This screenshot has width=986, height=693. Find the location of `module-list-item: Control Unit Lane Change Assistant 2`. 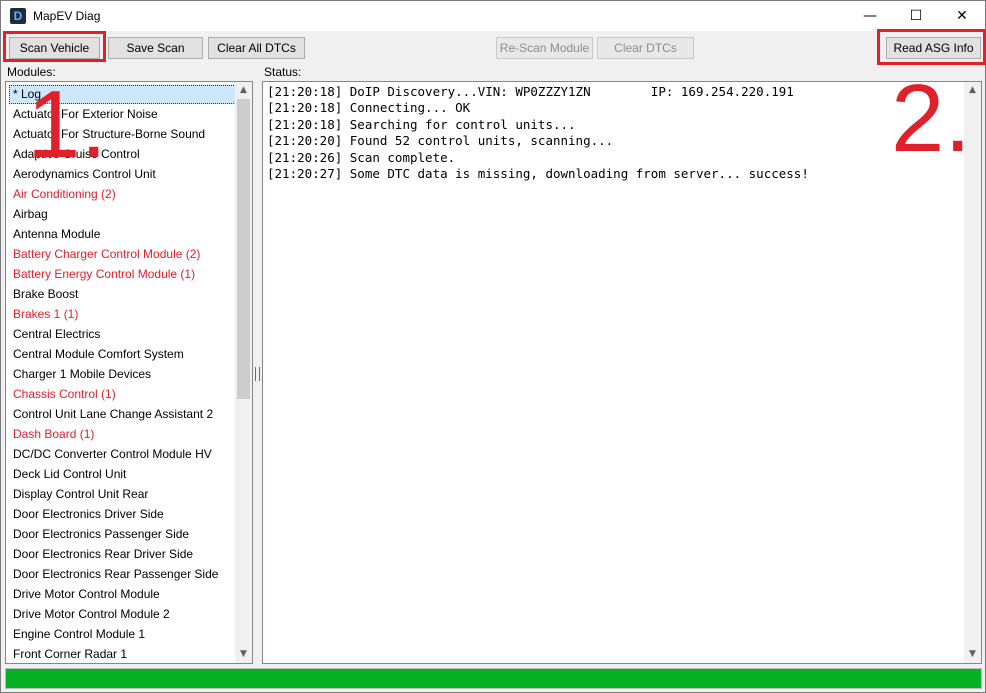

module-list-item: Control Unit Lane Change Assistant 2 is located at coordinates (113, 414).